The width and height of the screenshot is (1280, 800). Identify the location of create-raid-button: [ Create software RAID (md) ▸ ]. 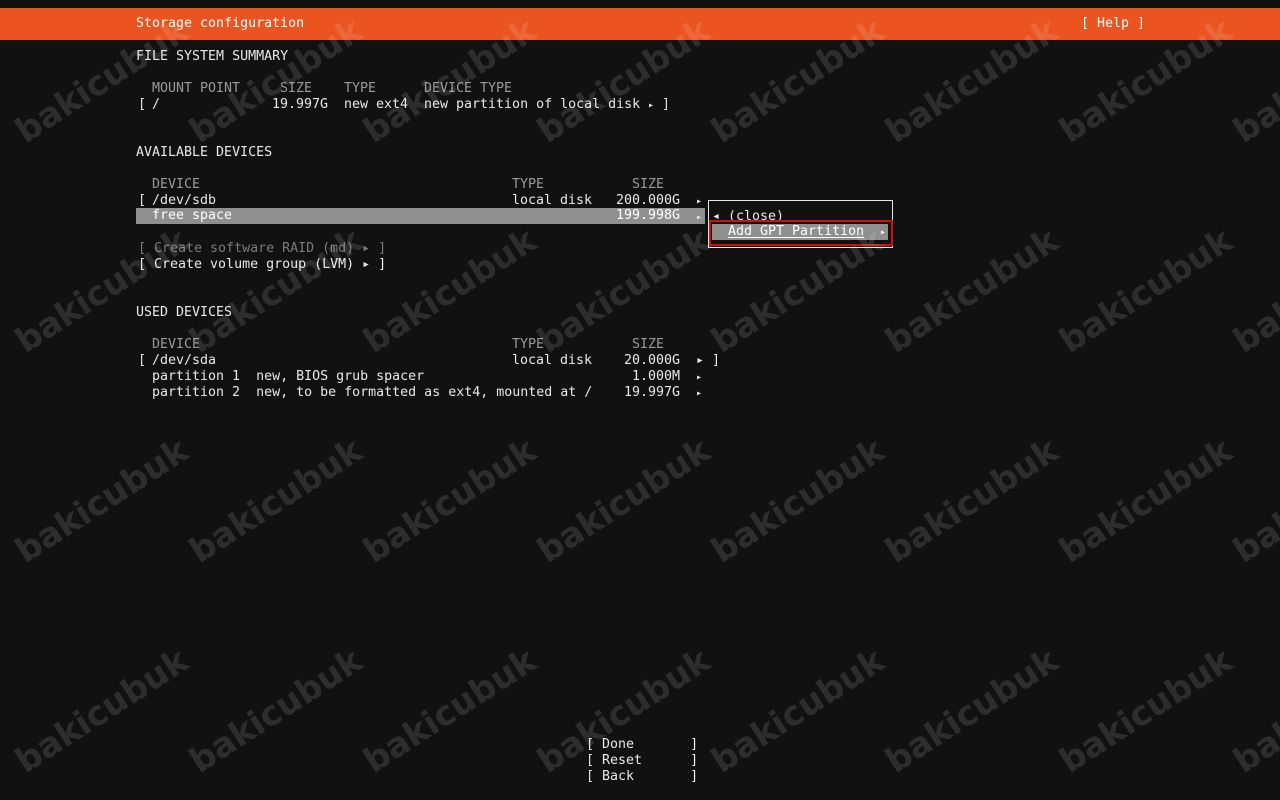
(262, 249).